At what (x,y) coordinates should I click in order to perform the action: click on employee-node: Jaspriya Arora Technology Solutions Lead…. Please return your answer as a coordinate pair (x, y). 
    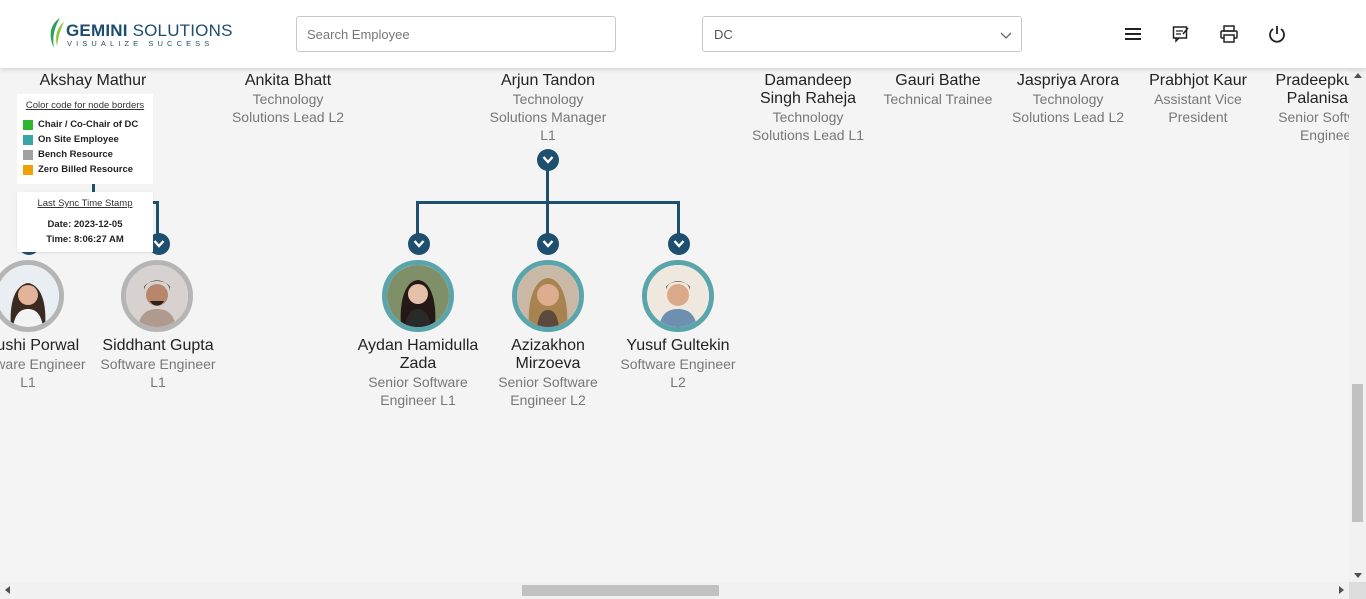
    Looking at the image, I should click on (1068, 99).